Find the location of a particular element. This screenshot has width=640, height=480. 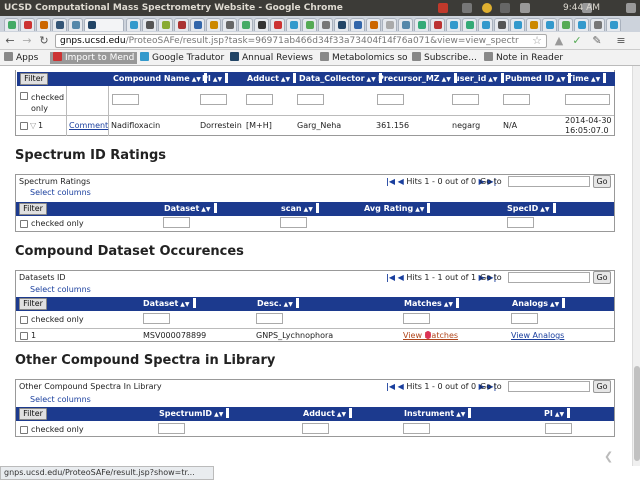

extension-icon: ▲ is located at coordinates (559, 41).